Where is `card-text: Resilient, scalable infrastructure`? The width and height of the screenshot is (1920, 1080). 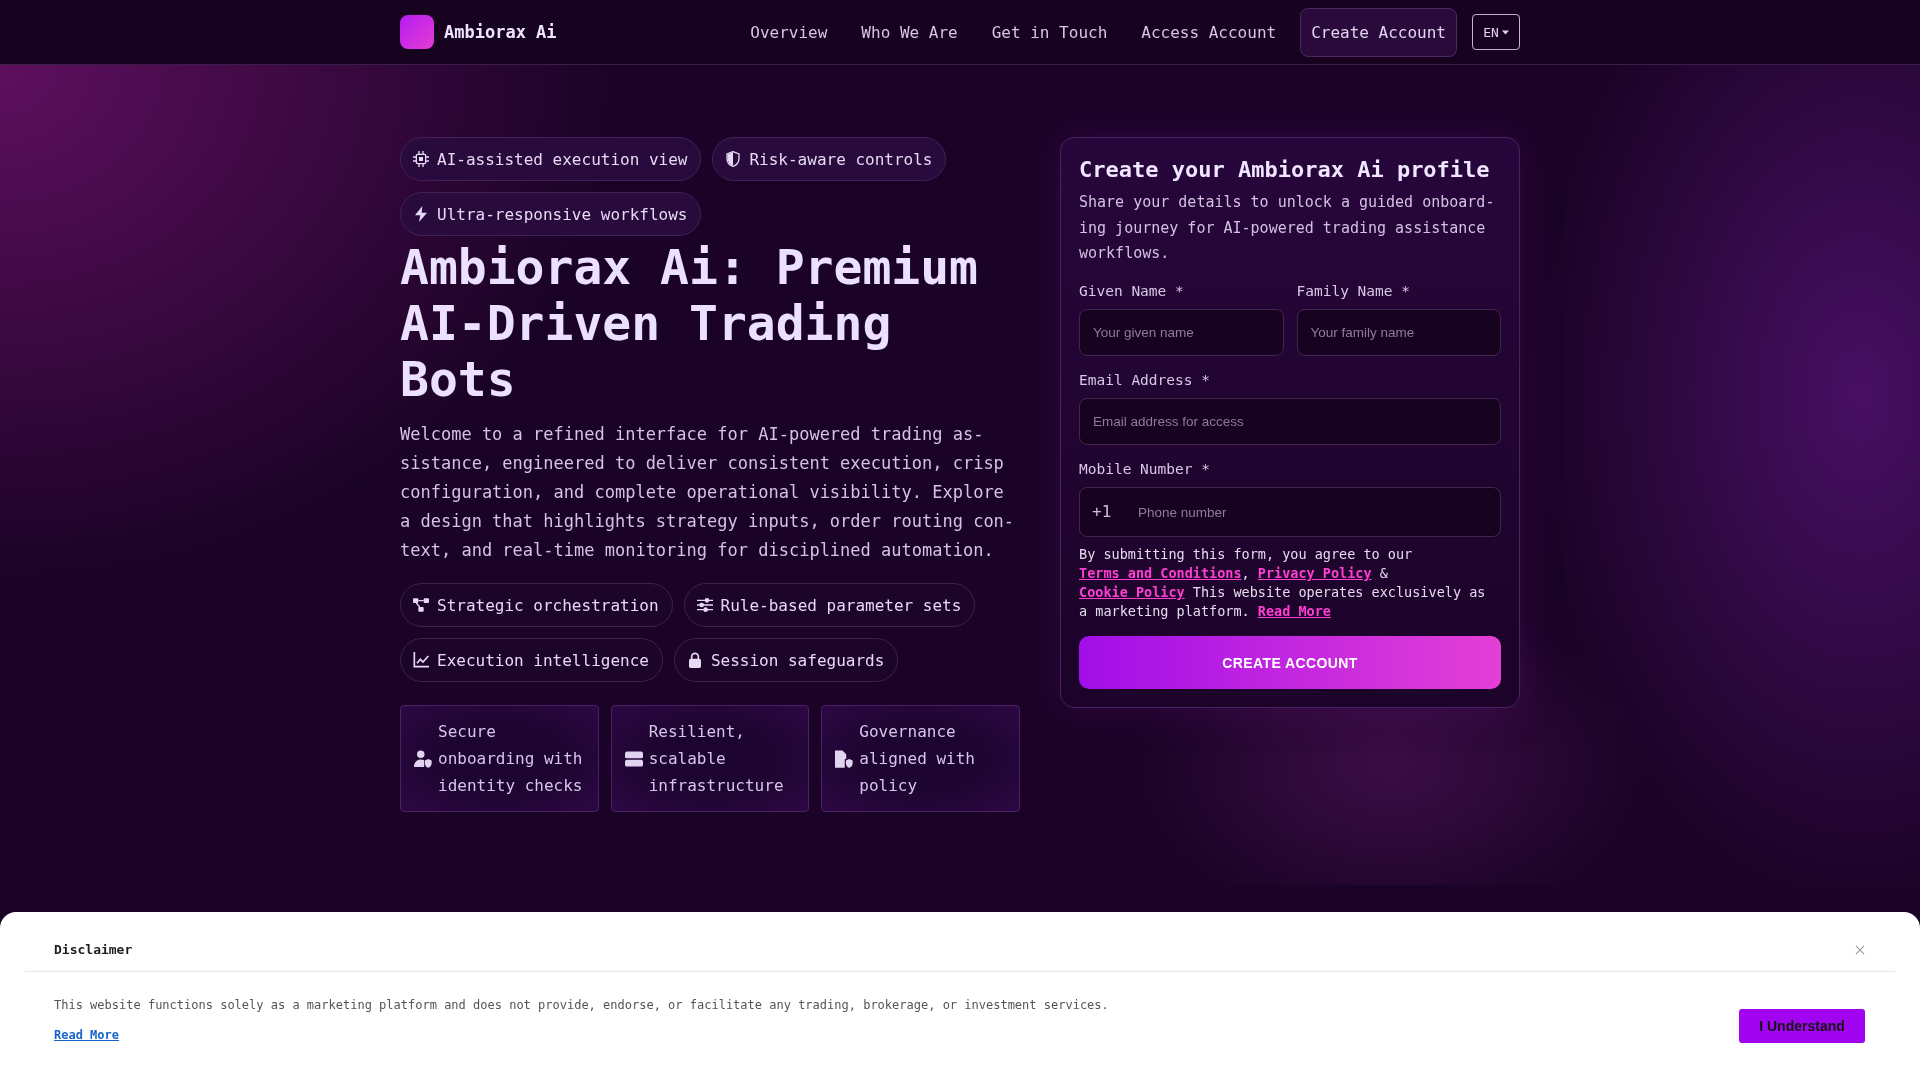 card-text: Resilient, scalable infrastructure is located at coordinates (716, 759).